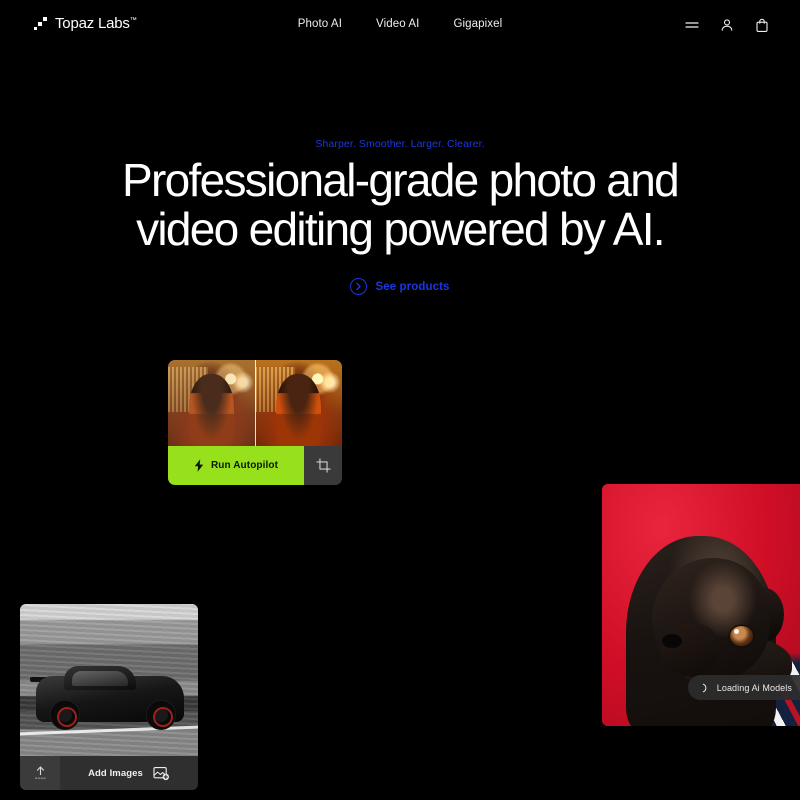 The height and width of the screenshot is (800, 800). What do you see at coordinates (255, 403) in the screenshot?
I see `comparison-slider-divider` at bounding box center [255, 403].